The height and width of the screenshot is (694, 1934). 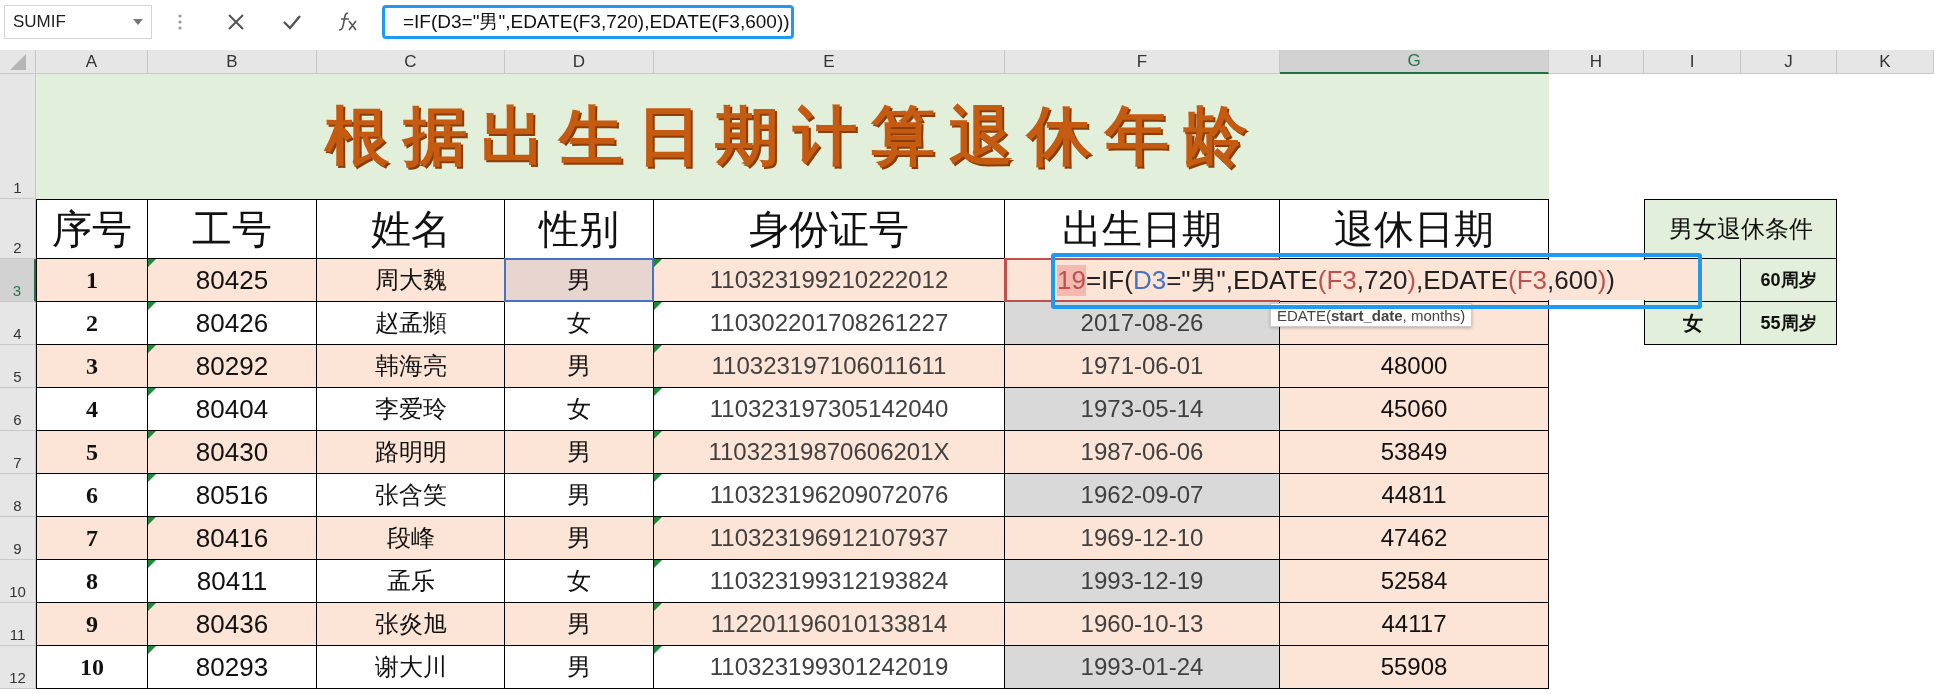 I want to click on table-cell: 6, so click(x=92, y=495).